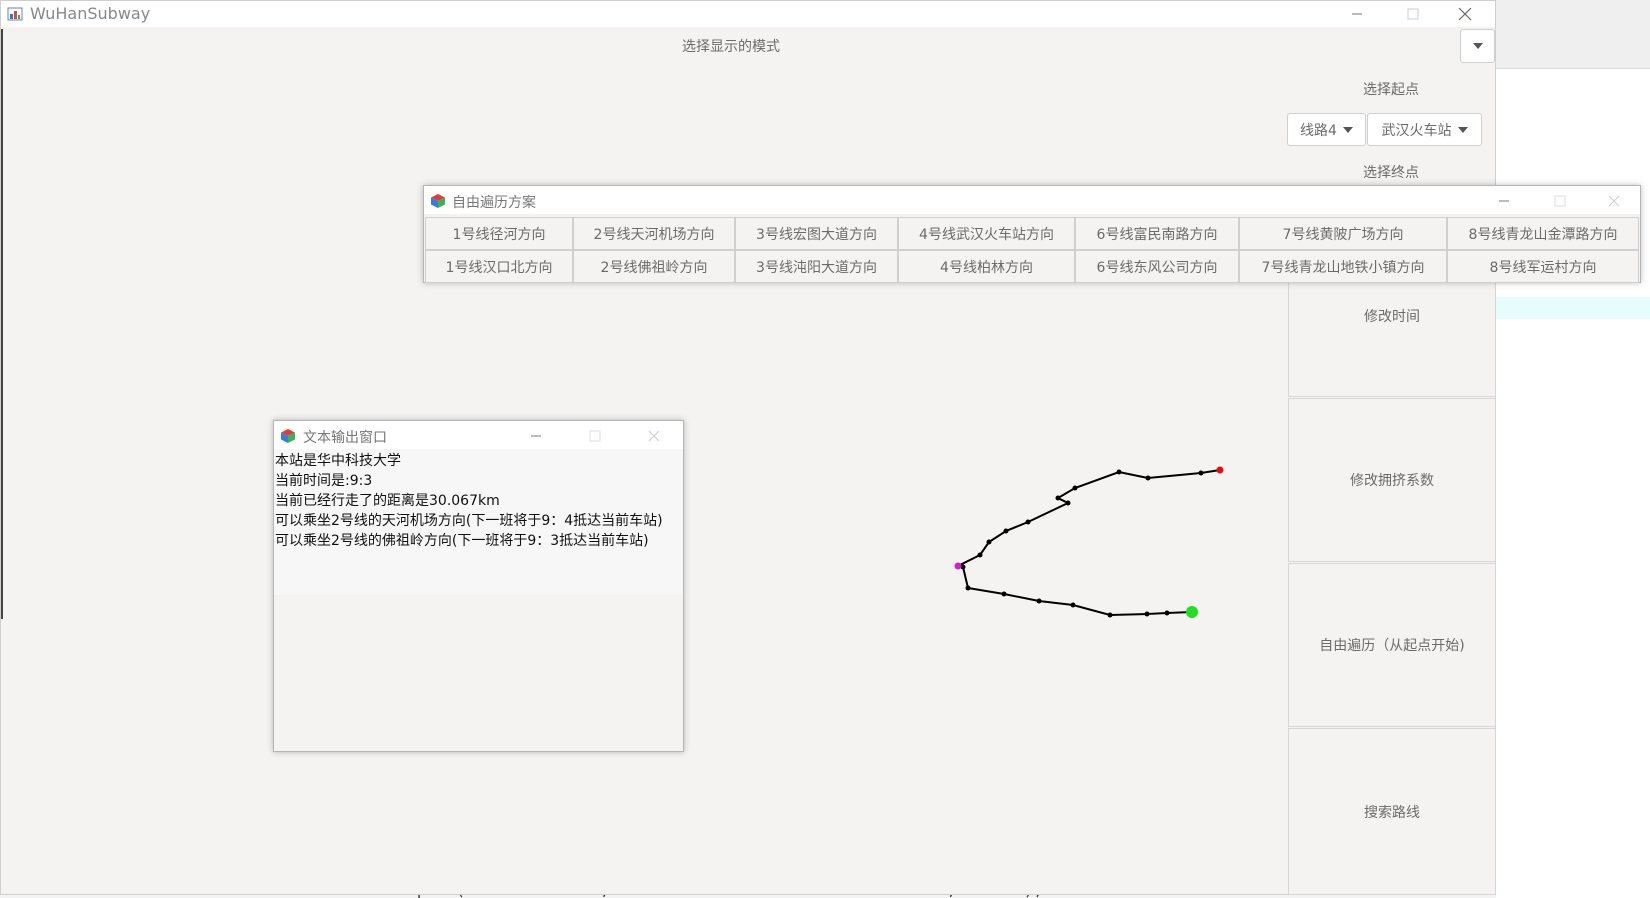 The width and height of the screenshot is (1650, 898). What do you see at coordinates (816, 266) in the screenshot?
I see `direction-button: 3号线沌阳大道方向` at bounding box center [816, 266].